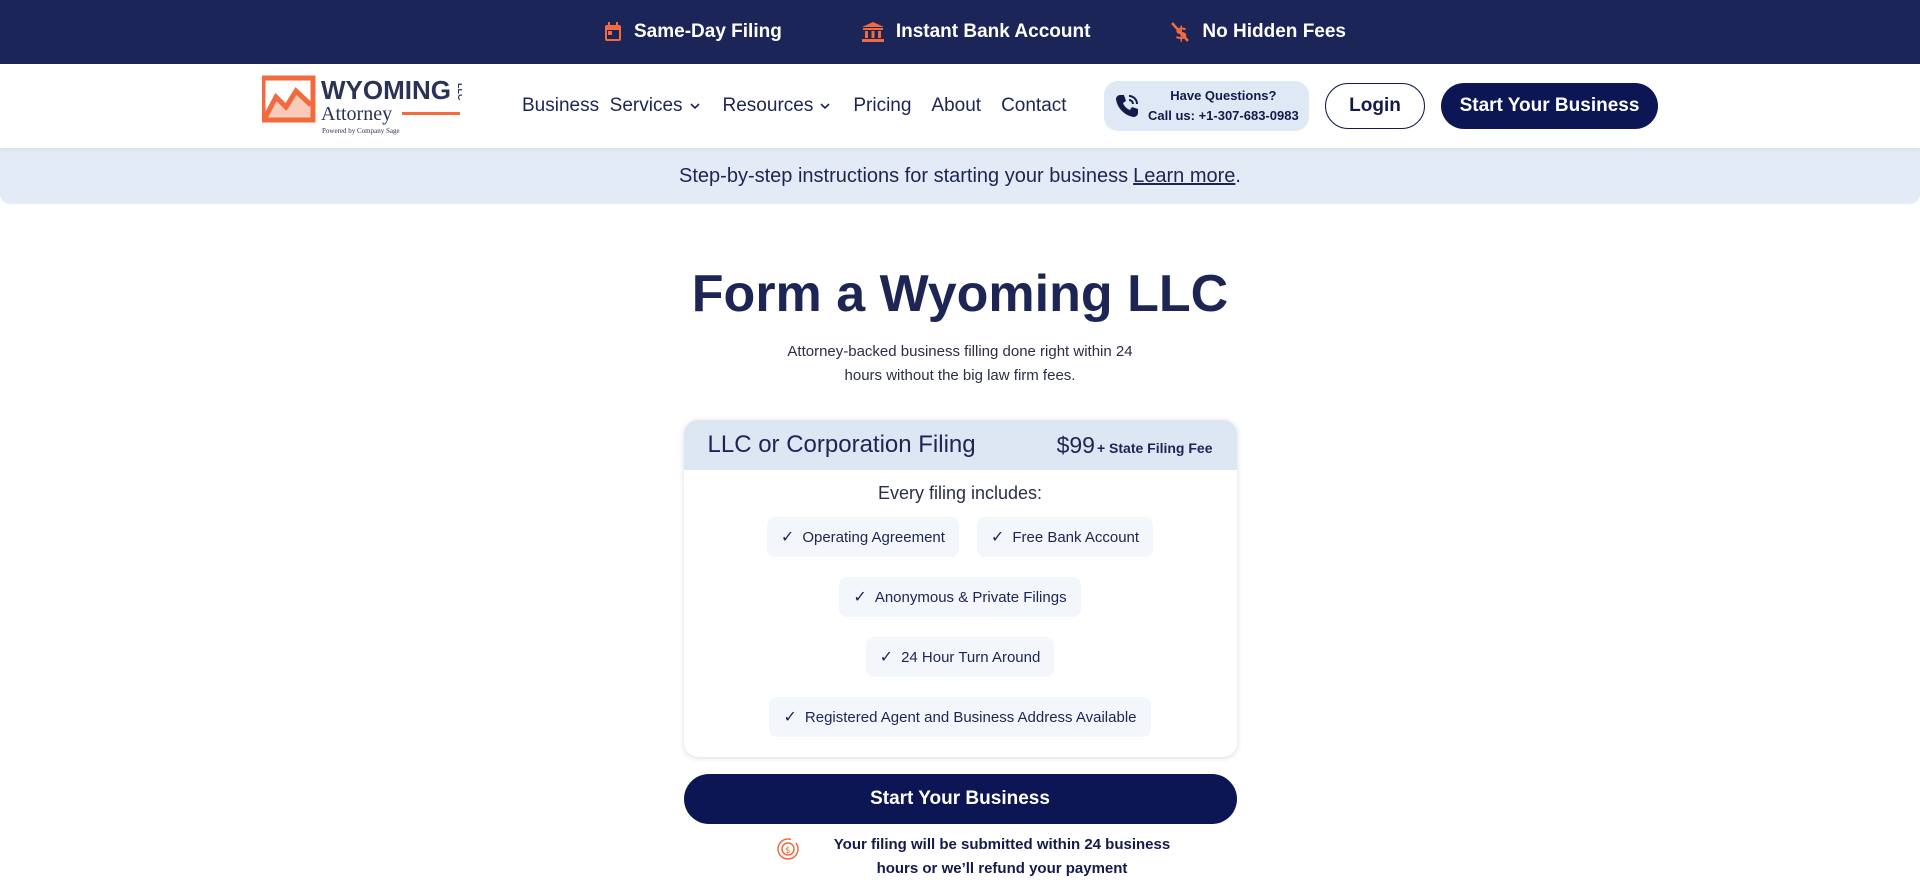 This screenshot has height=888, width=1920. I want to click on svg-text: Attorney, so click(356, 114).